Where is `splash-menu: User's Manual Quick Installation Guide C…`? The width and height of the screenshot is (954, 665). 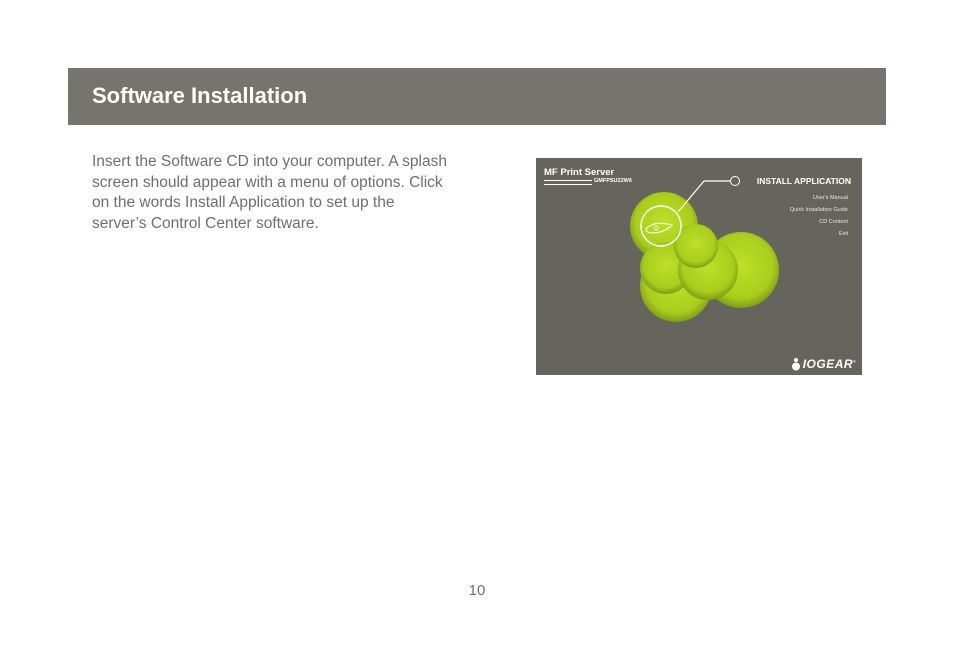 splash-menu: User's Manual Quick Installation Guide C… is located at coordinates (819, 216).